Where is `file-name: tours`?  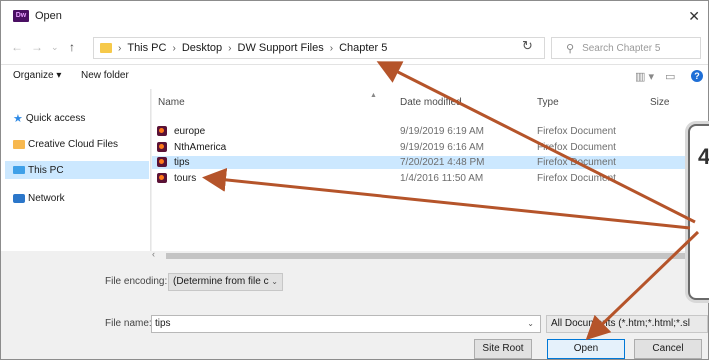
file-name: tours is located at coordinates (185, 178).